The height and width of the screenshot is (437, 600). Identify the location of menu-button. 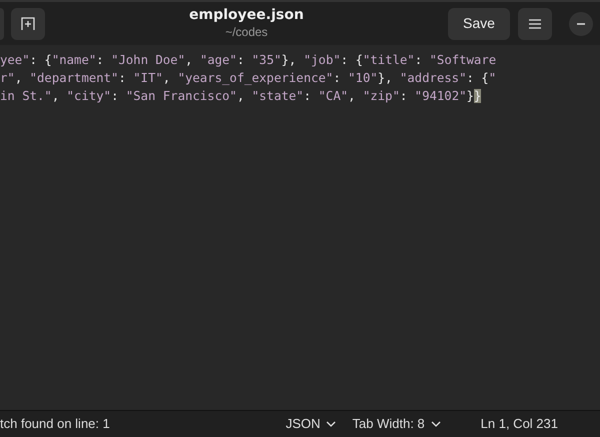
(535, 24).